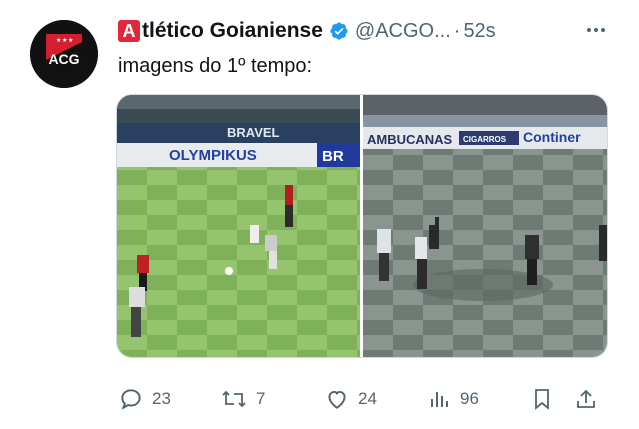 This screenshot has width=639, height=429. I want to click on reply-icon, so click(131, 399).